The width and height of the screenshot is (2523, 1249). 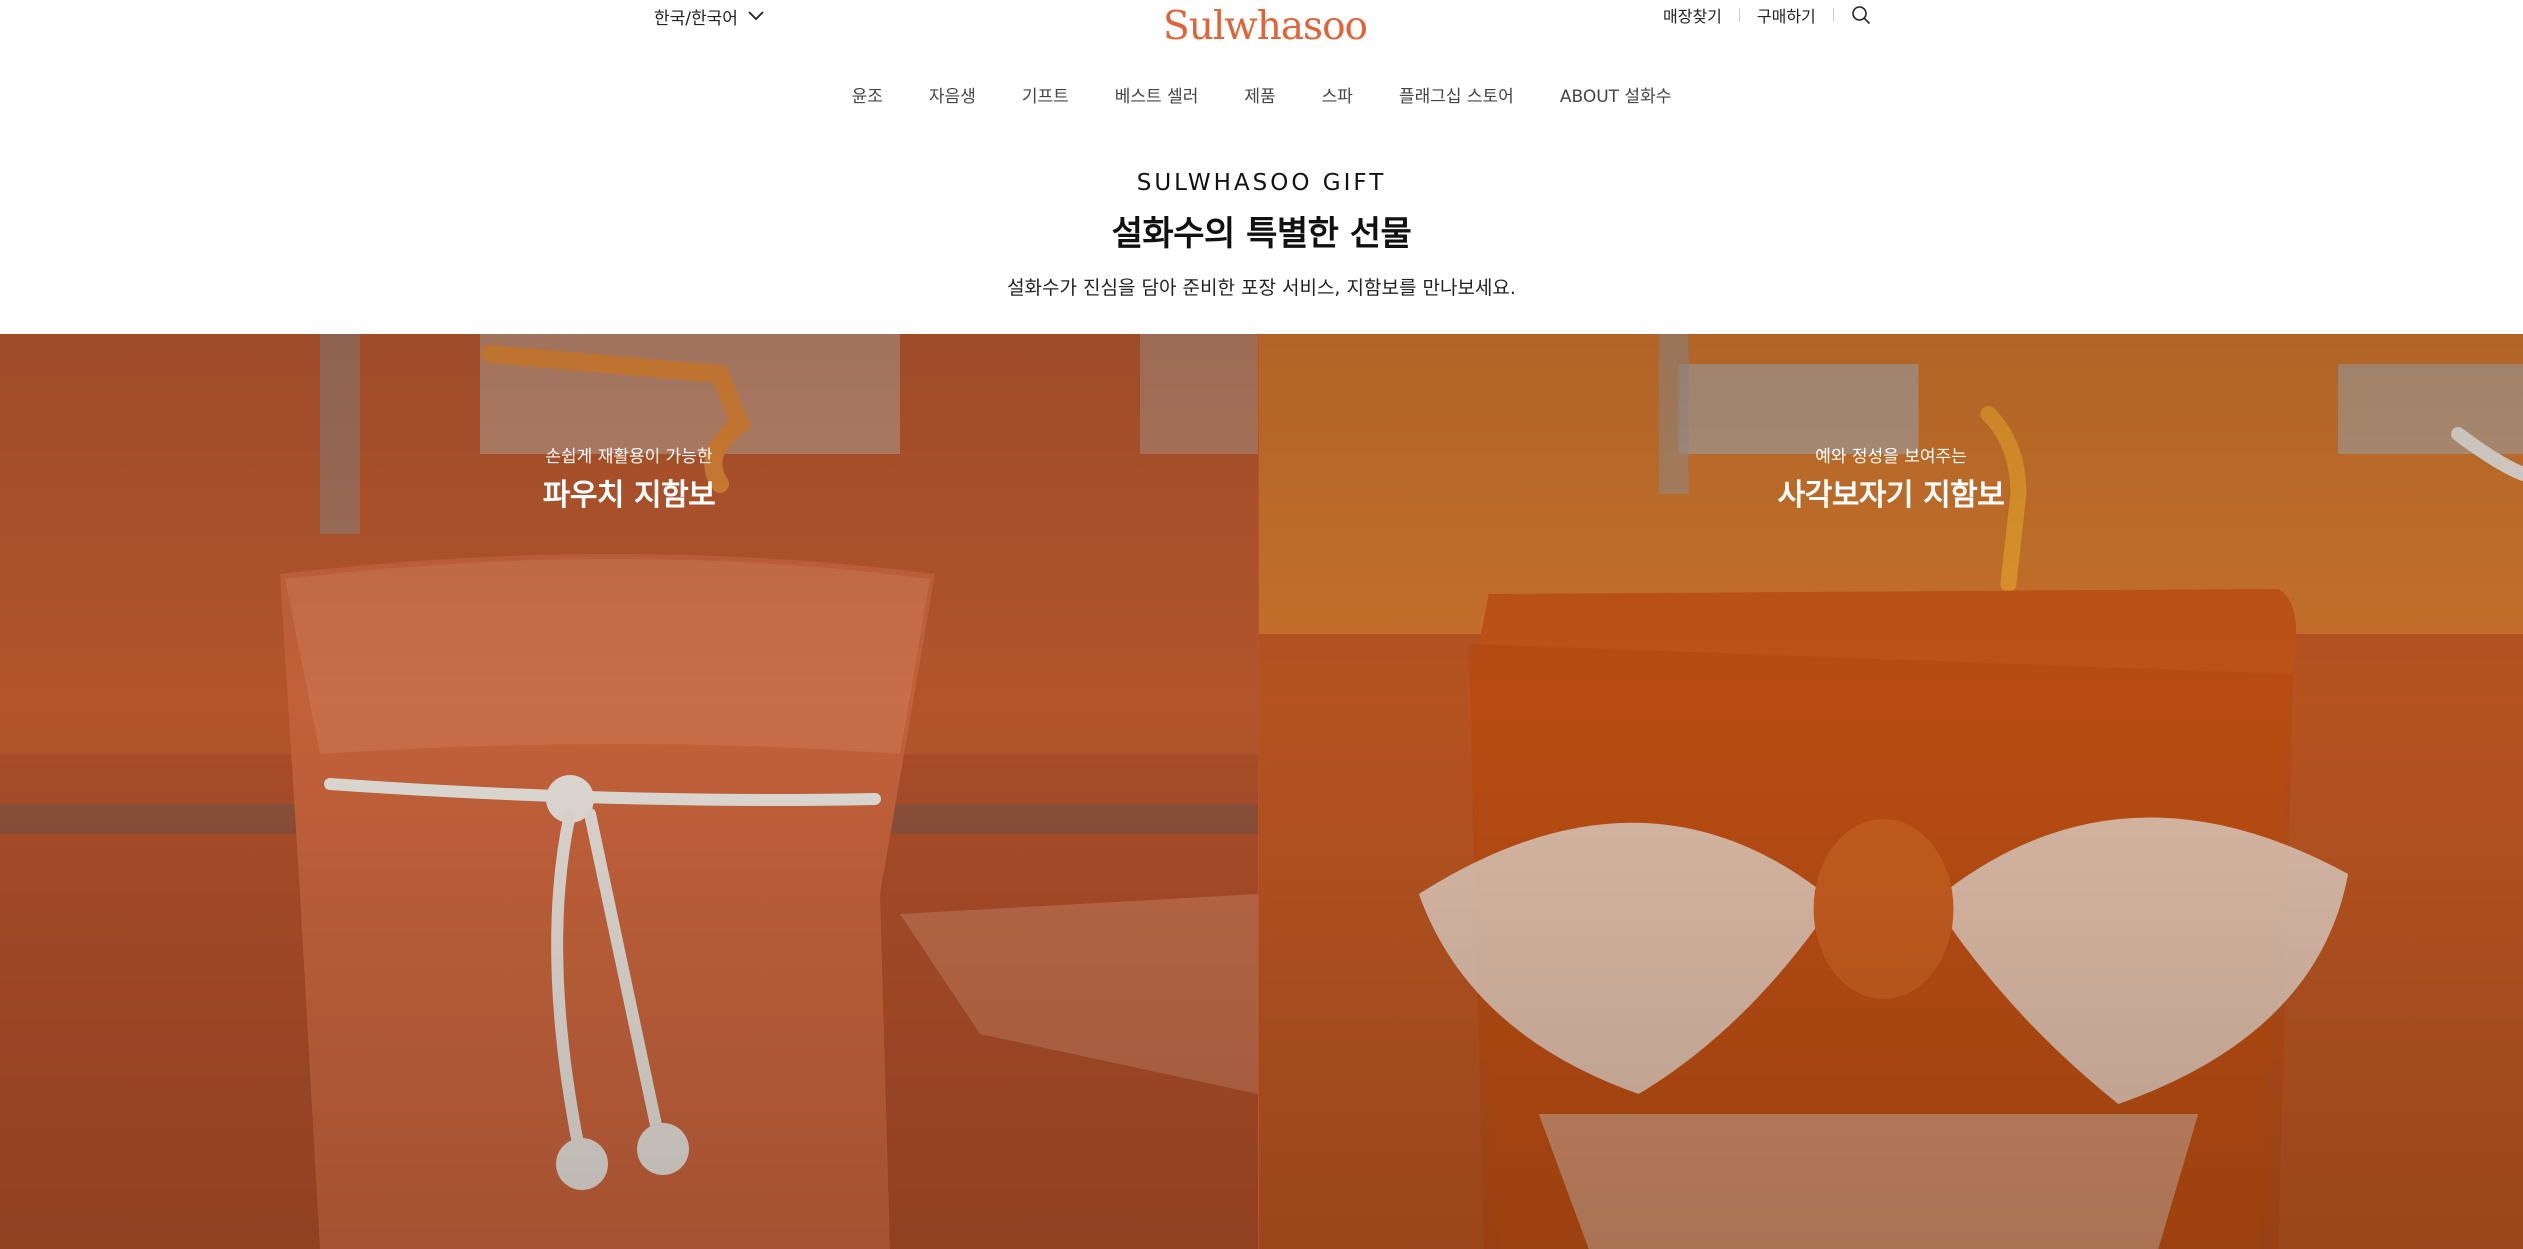 I want to click on nav-item-spa: 스파, so click(x=1337, y=94).